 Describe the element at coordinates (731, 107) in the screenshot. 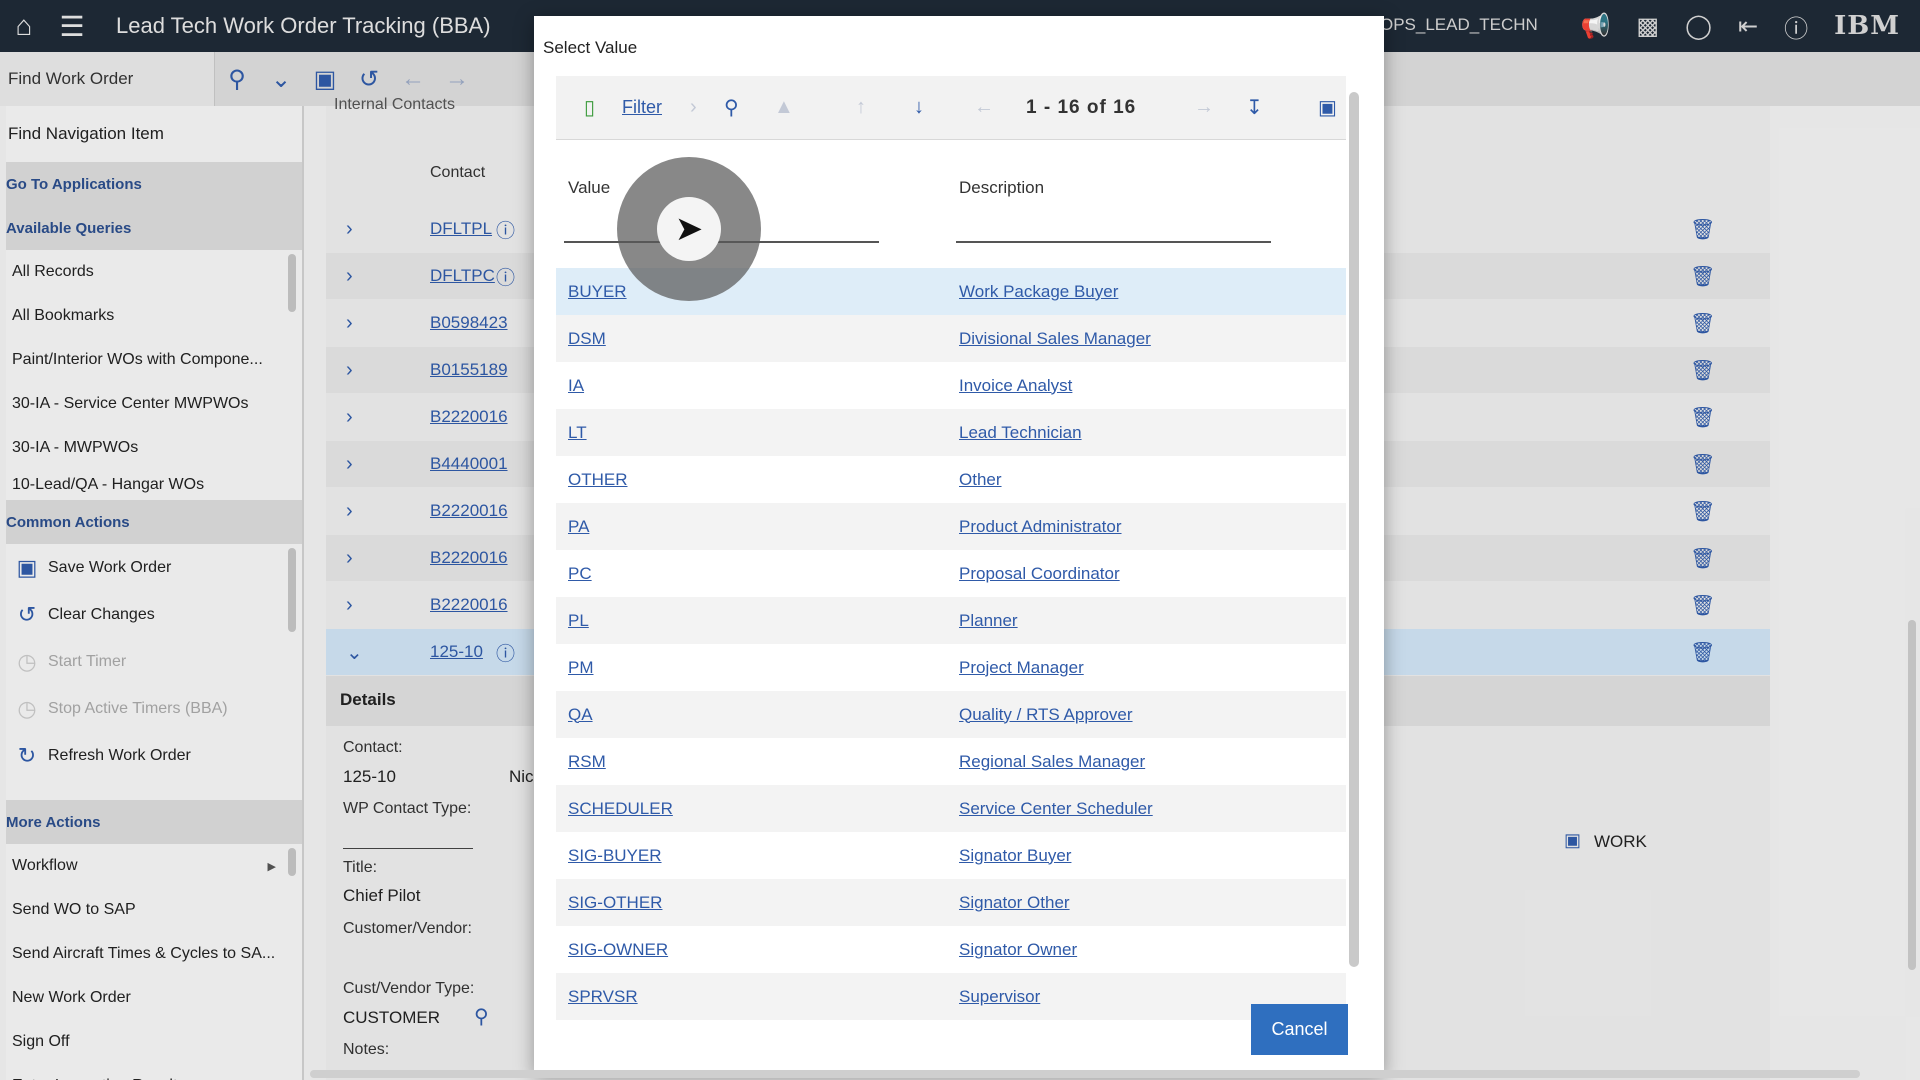

I see `search-icon: ⚲` at that location.